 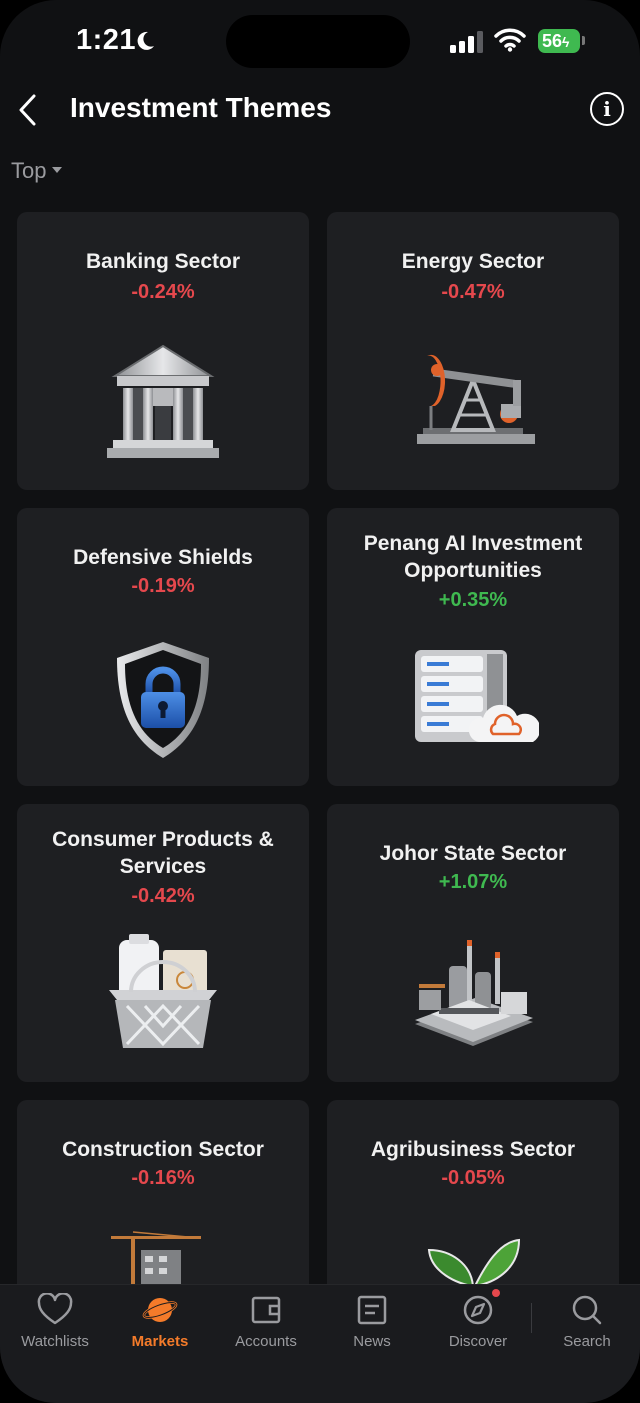 I want to click on status-bar: 1:21 56ϟ, so click(x=320, y=40).